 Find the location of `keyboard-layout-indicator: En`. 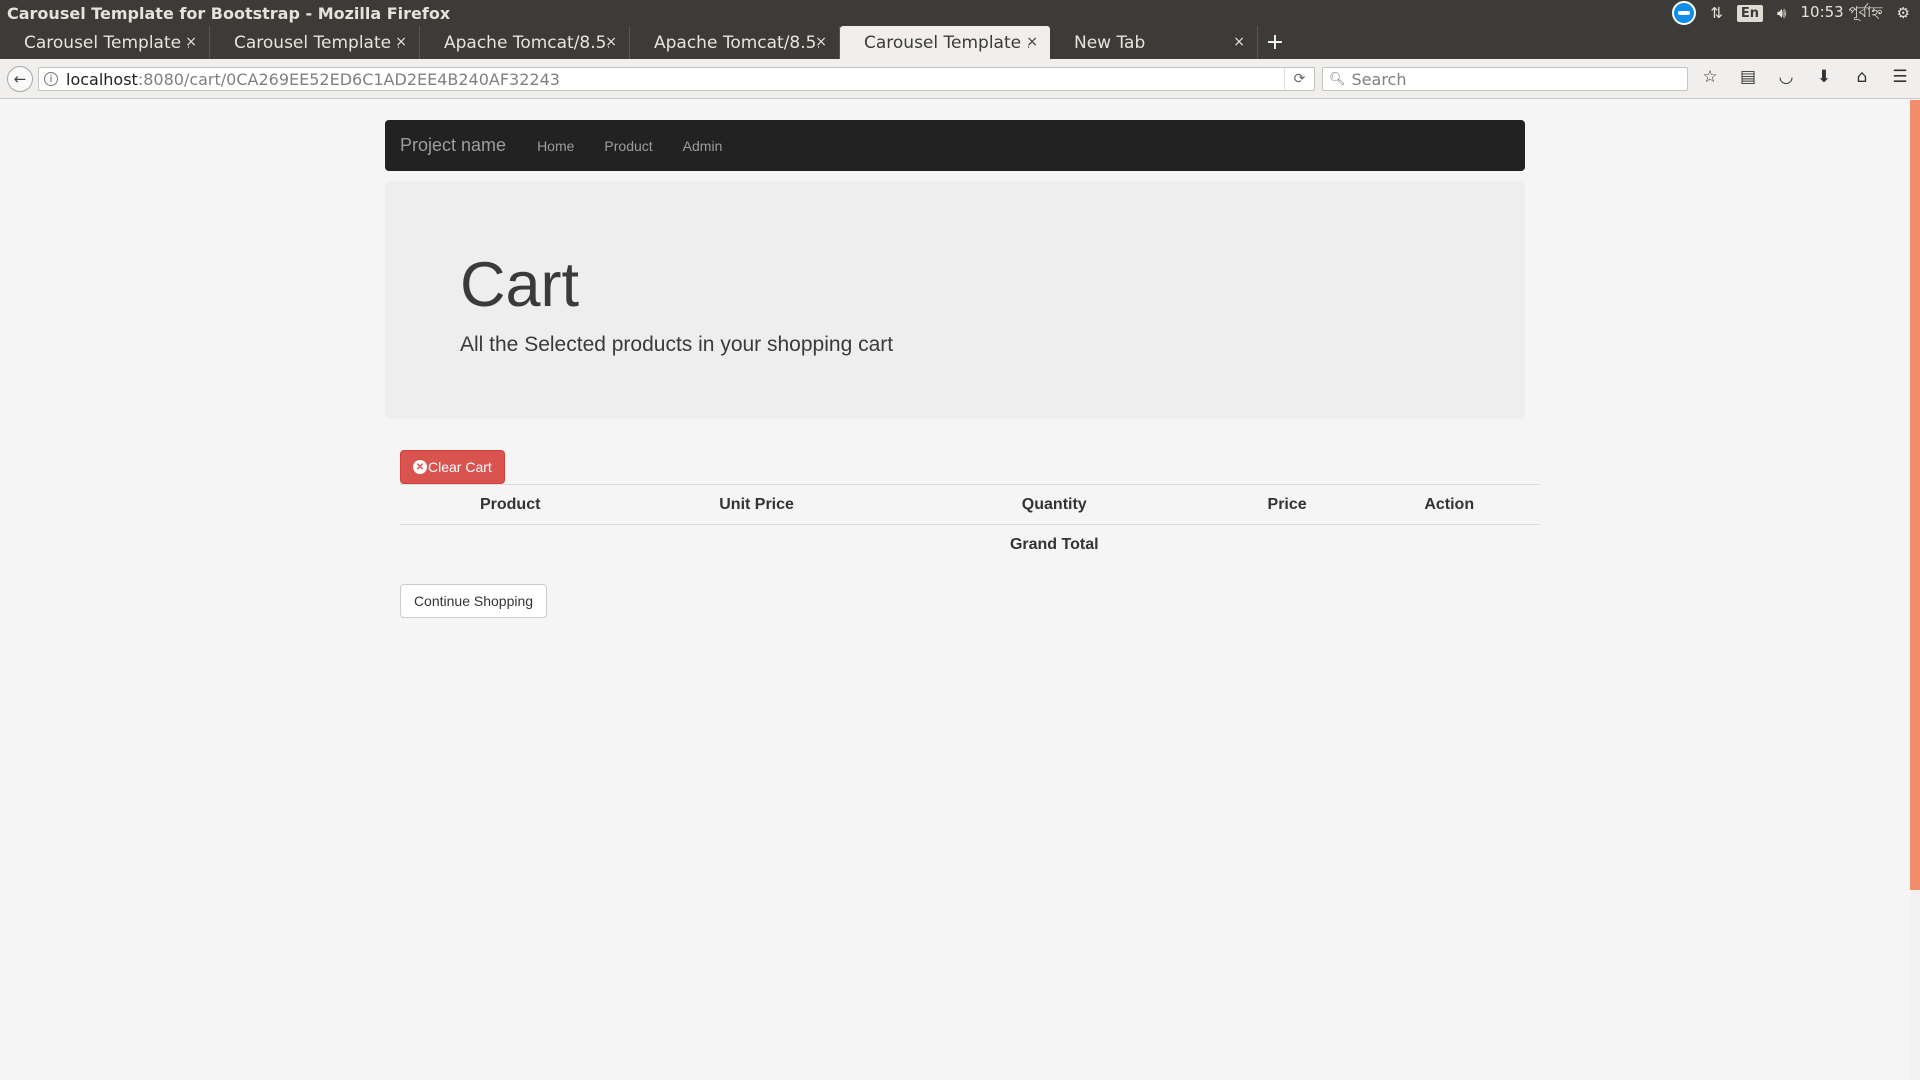

keyboard-layout-indicator: En is located at coordinates (1750, 13).